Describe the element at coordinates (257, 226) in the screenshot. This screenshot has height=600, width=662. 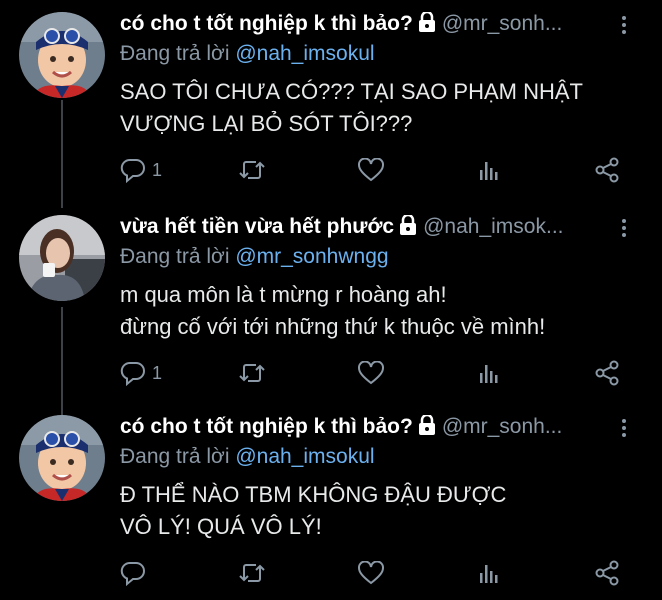
I see `display-name: vừa hết tiền vừa hết phước` at that location.